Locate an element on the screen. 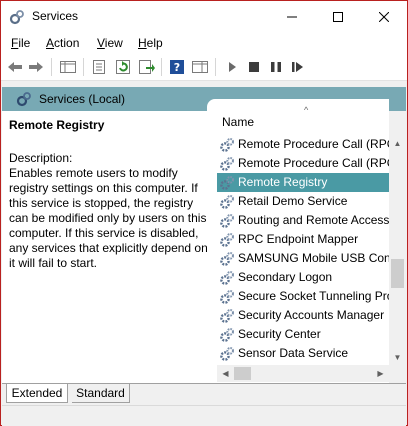 This screenshot has width=408, height=426. close-button is located at coordinates (384, 16).